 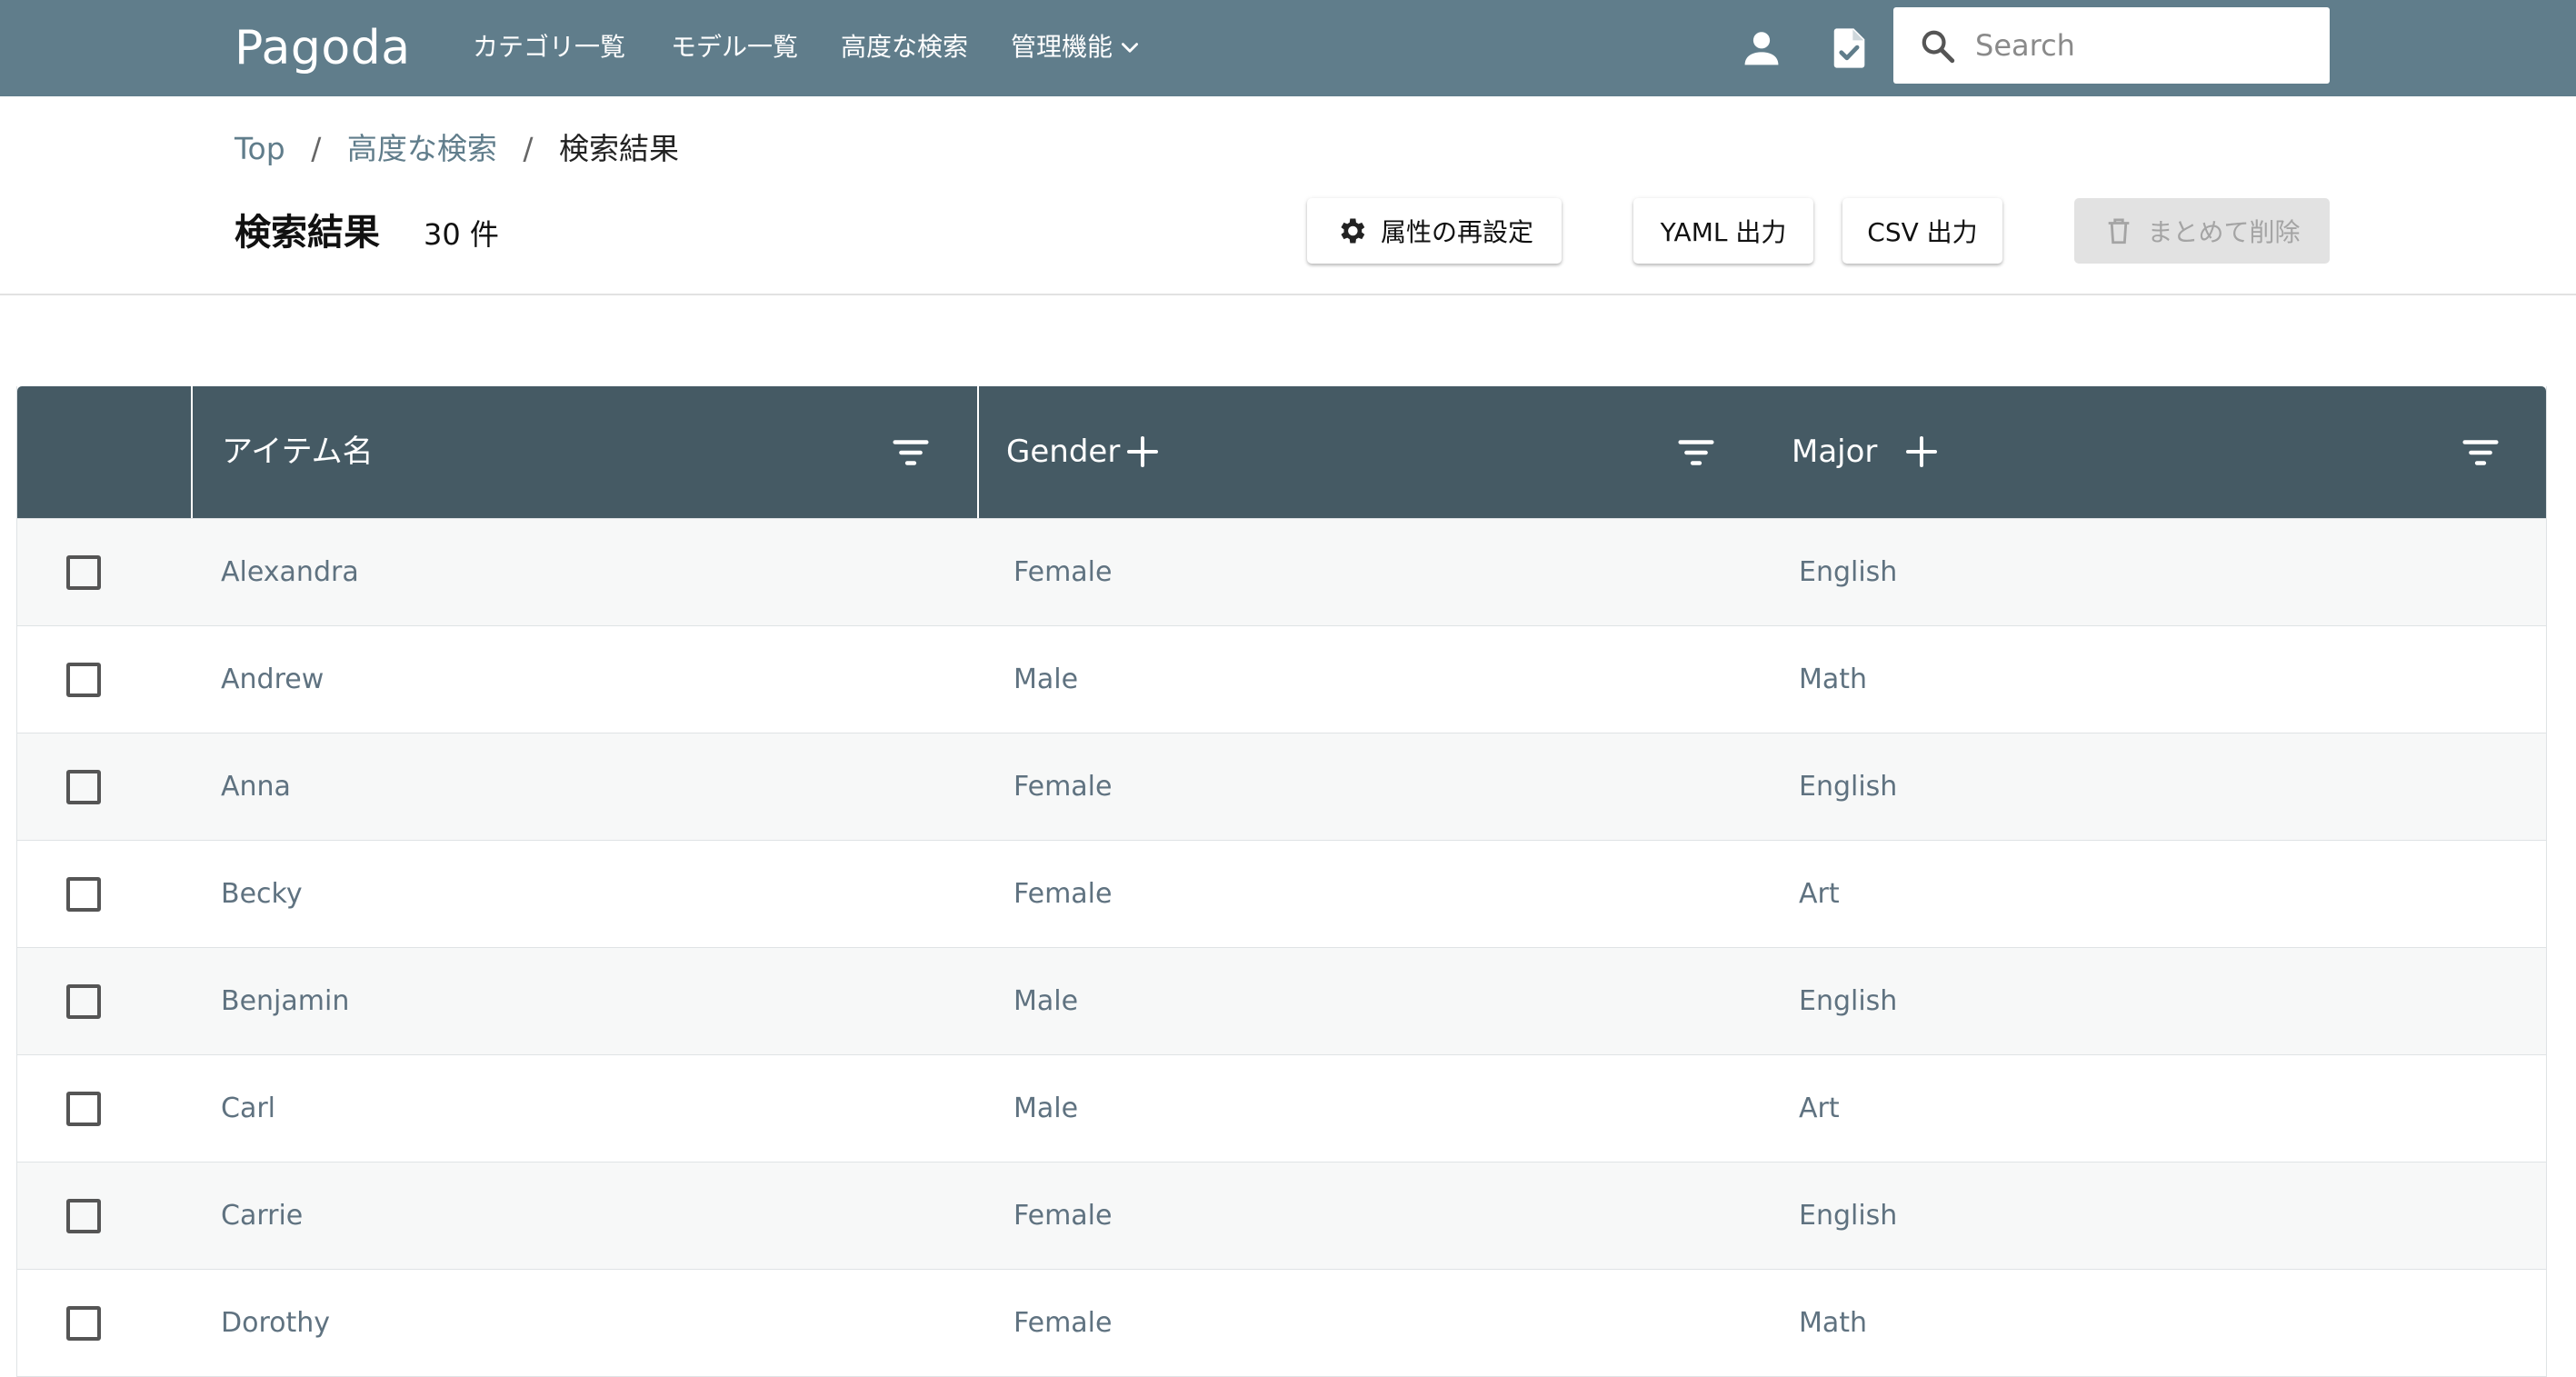 What do you see at coordinates (2119, 231) in the screenshot?
I see `trash-icon` at bounding box center [2119, 231].